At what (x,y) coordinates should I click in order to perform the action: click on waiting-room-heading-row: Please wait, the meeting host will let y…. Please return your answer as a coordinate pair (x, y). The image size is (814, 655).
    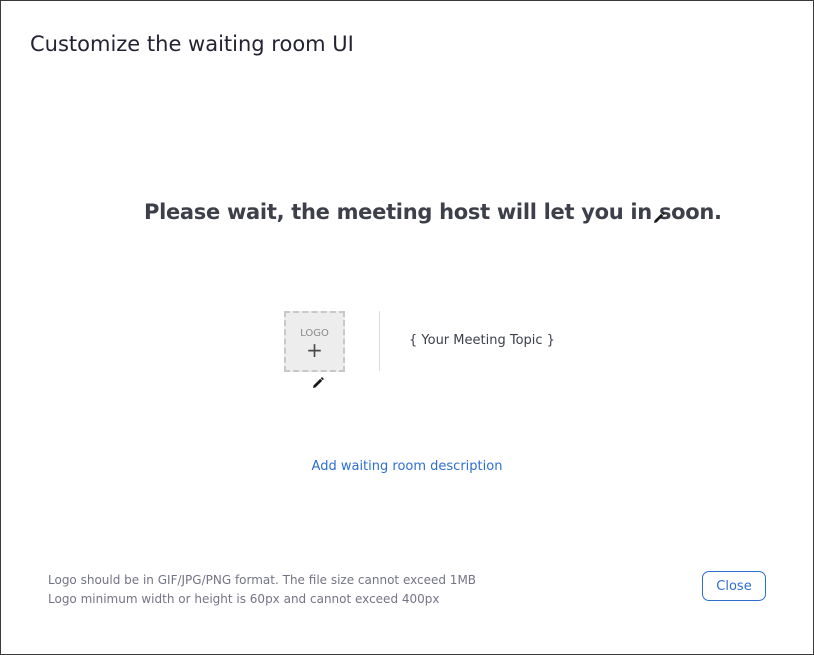
    Looking at the image, I should click on (407, 216).